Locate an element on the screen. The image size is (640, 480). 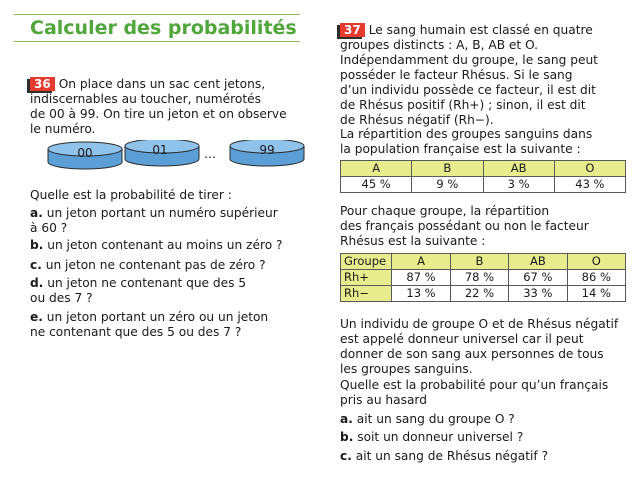
title-rule-top is located at coordinates (157, 14).